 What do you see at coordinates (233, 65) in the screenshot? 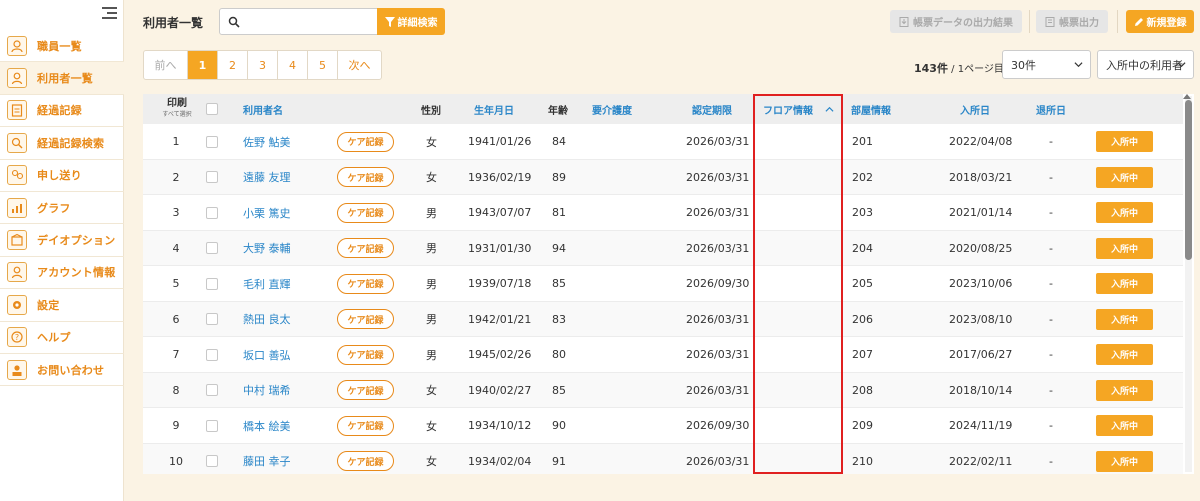
I see `pagination-page-2: 2` at bounding box center [233, 65].